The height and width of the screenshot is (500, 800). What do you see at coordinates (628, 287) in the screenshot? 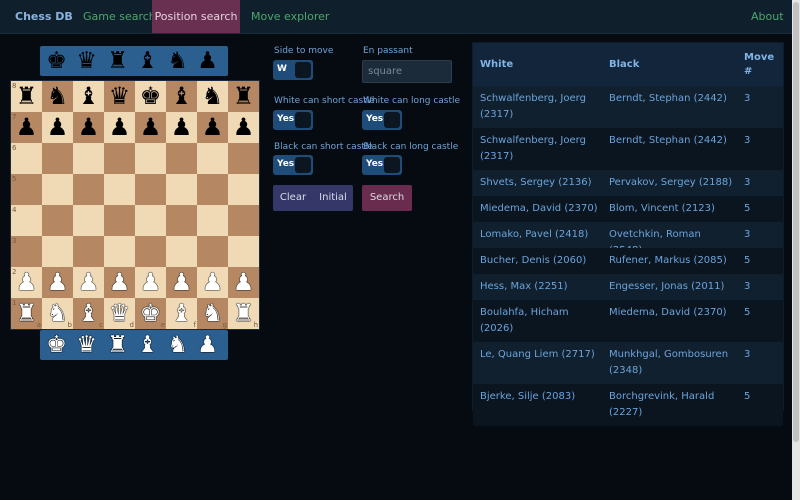
I see `table-row: Hess, Max (2251) Engesser, Jonas (2011) 3` at bounding box center [628, 287].